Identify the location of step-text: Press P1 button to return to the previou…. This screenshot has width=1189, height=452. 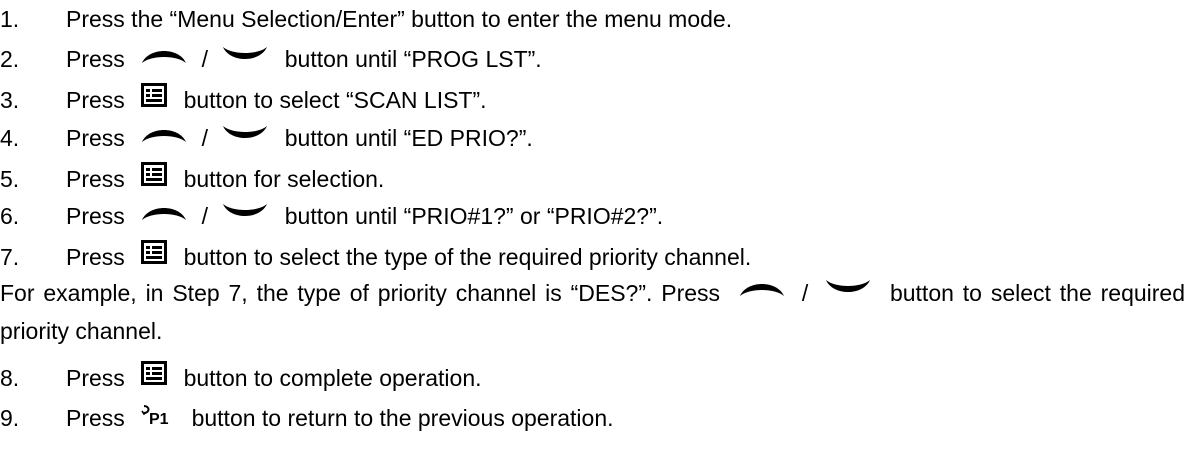
(340, 419).